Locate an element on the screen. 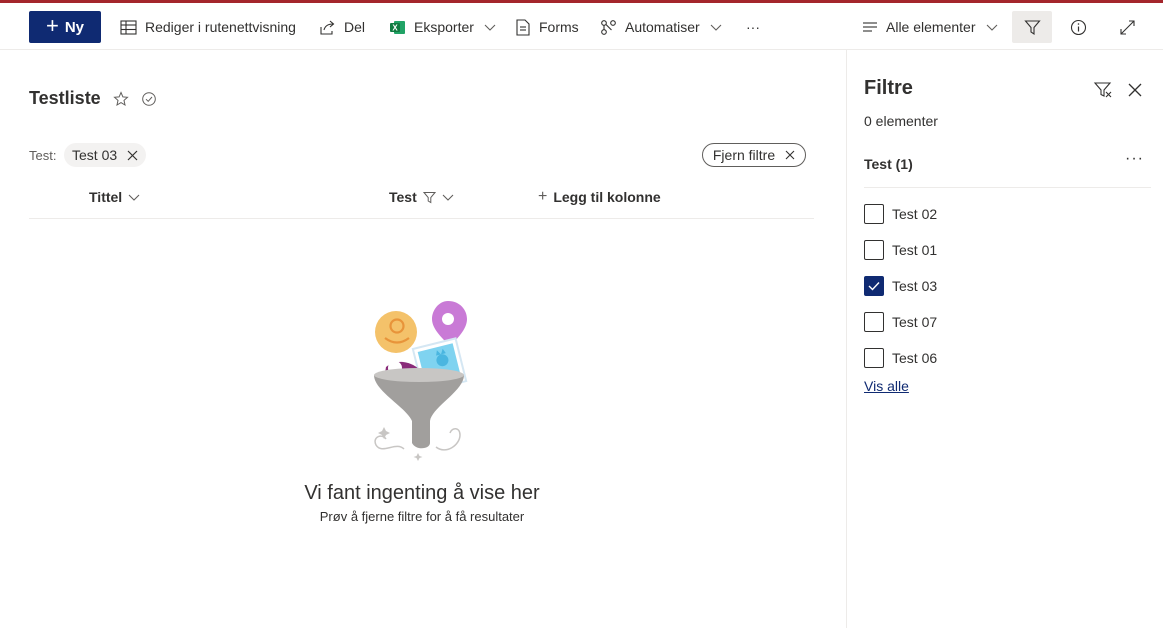 The height and width of the screenshot is (628, 1163). add-column-button: + Legg til kolonne is located at coordinates (599, 197).